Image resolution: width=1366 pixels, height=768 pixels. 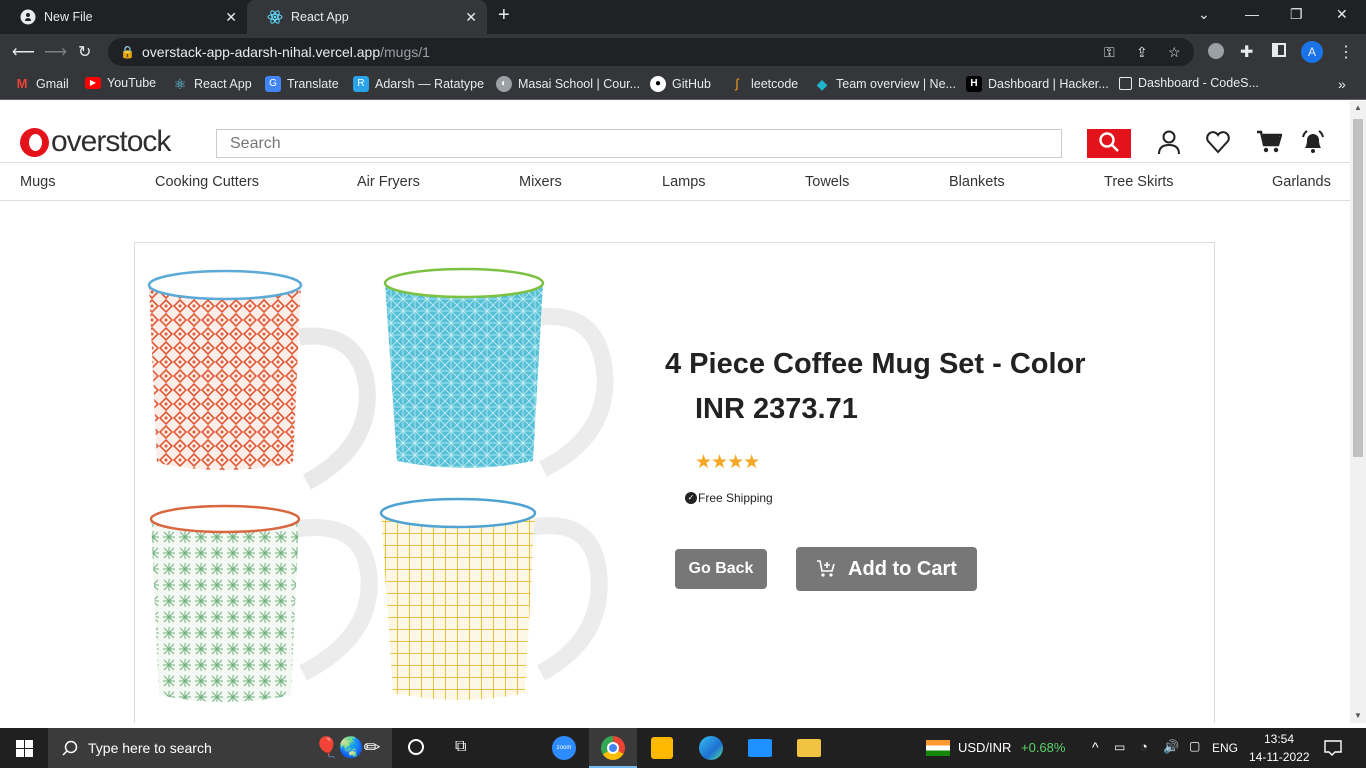 I want to click on volume-icon: 🔊, so click(x=1171, y=747).